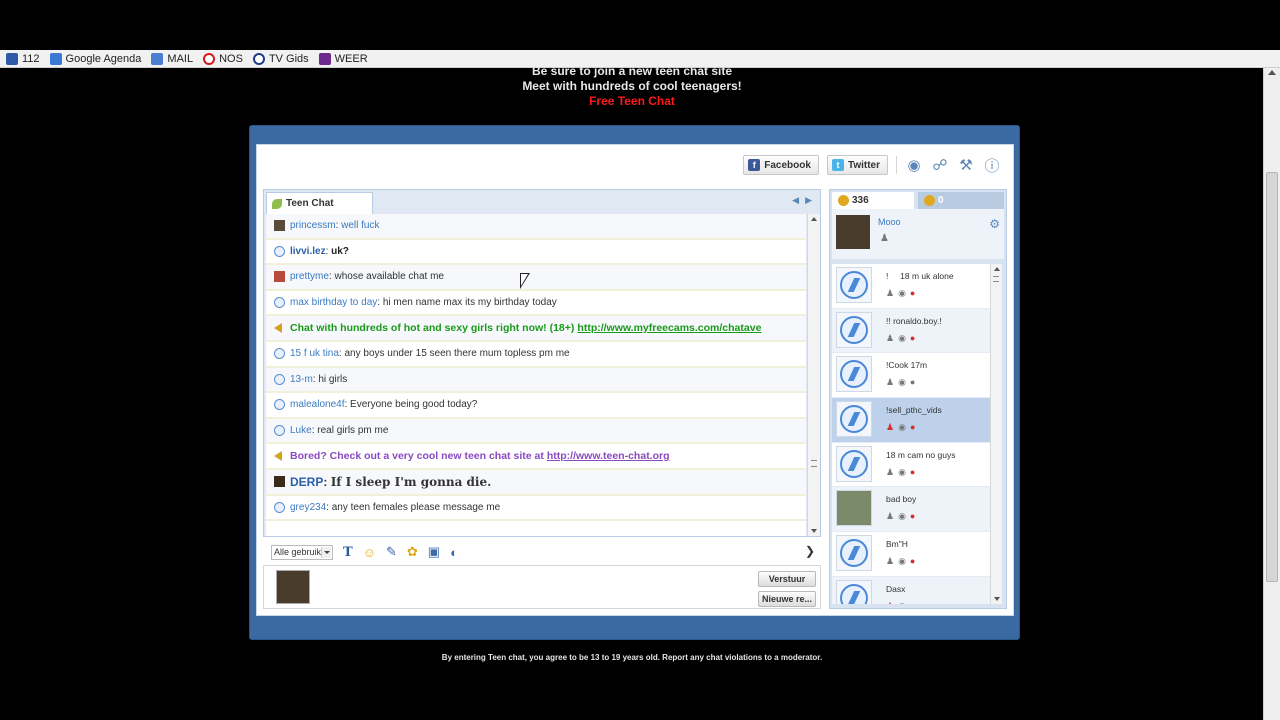 The height and width of the screenshot is (720, 1280). I want to click on free-teen-chat-link: Free Teen Chat, so click(632, 101).